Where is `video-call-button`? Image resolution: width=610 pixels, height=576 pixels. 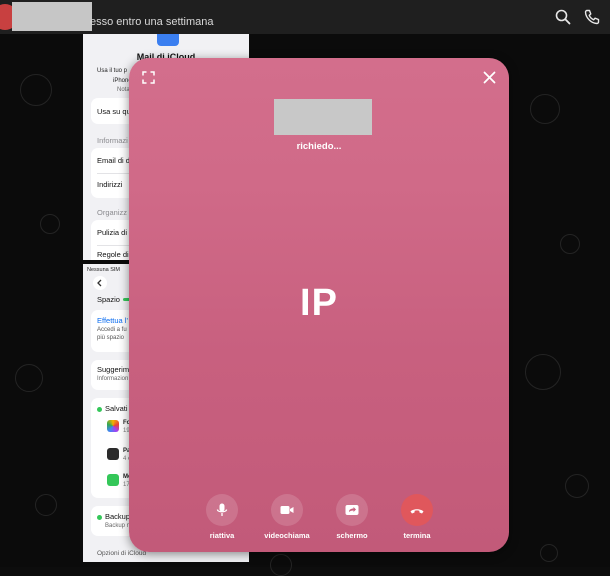 video-call-button is located at coordinates (287, 510).